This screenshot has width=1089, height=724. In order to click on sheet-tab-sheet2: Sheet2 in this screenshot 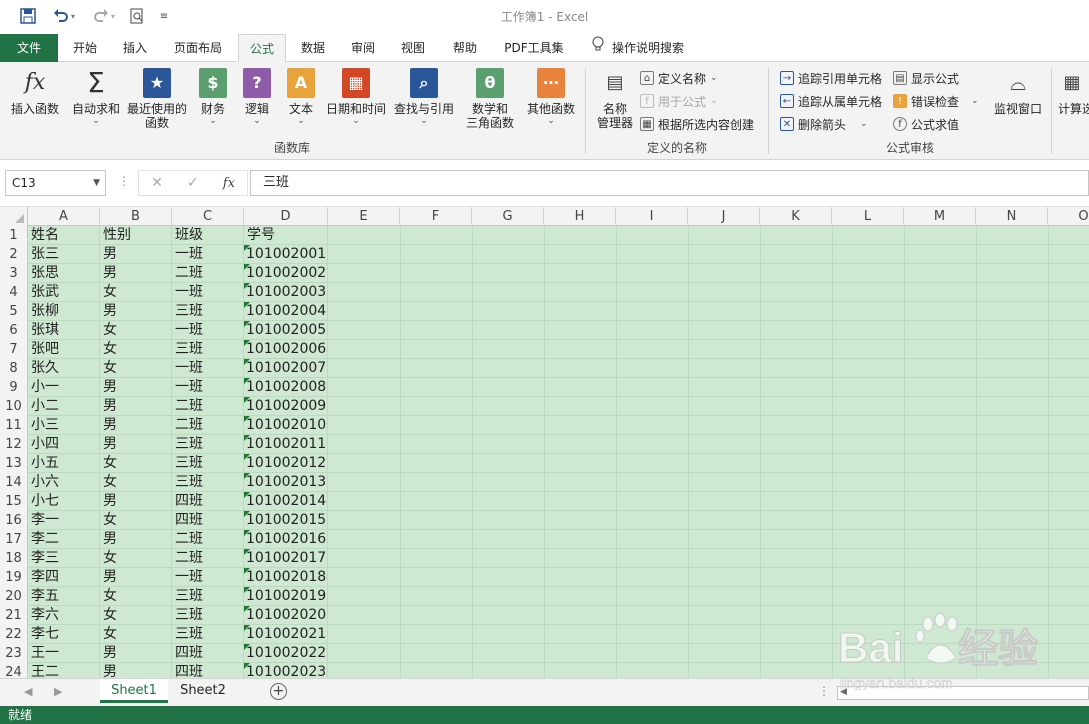, I will do `click(203, 691)`.